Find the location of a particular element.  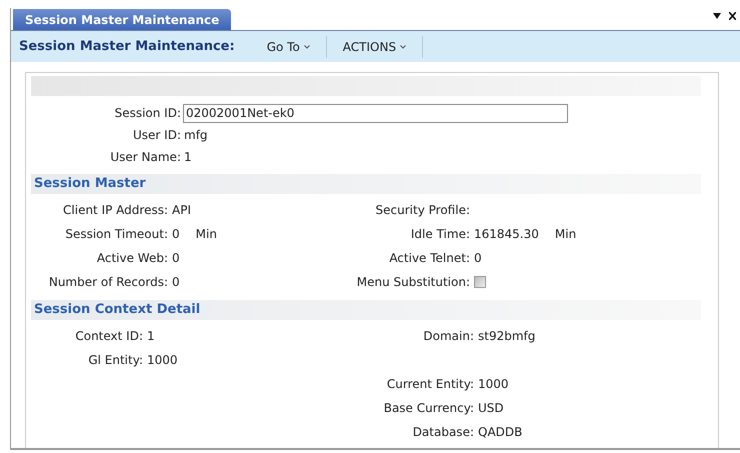

field-label: Client IP Address: is located at coordinates (115, 210).